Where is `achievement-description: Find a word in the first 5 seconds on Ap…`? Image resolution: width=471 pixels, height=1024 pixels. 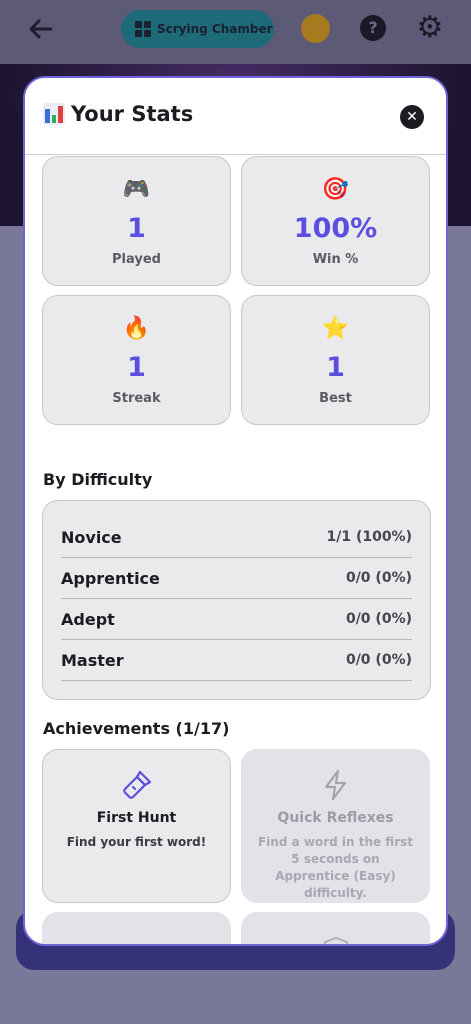
achievement-description: Find a word in the first 5 seconds on Ap… is located at coordinates (335, 867).